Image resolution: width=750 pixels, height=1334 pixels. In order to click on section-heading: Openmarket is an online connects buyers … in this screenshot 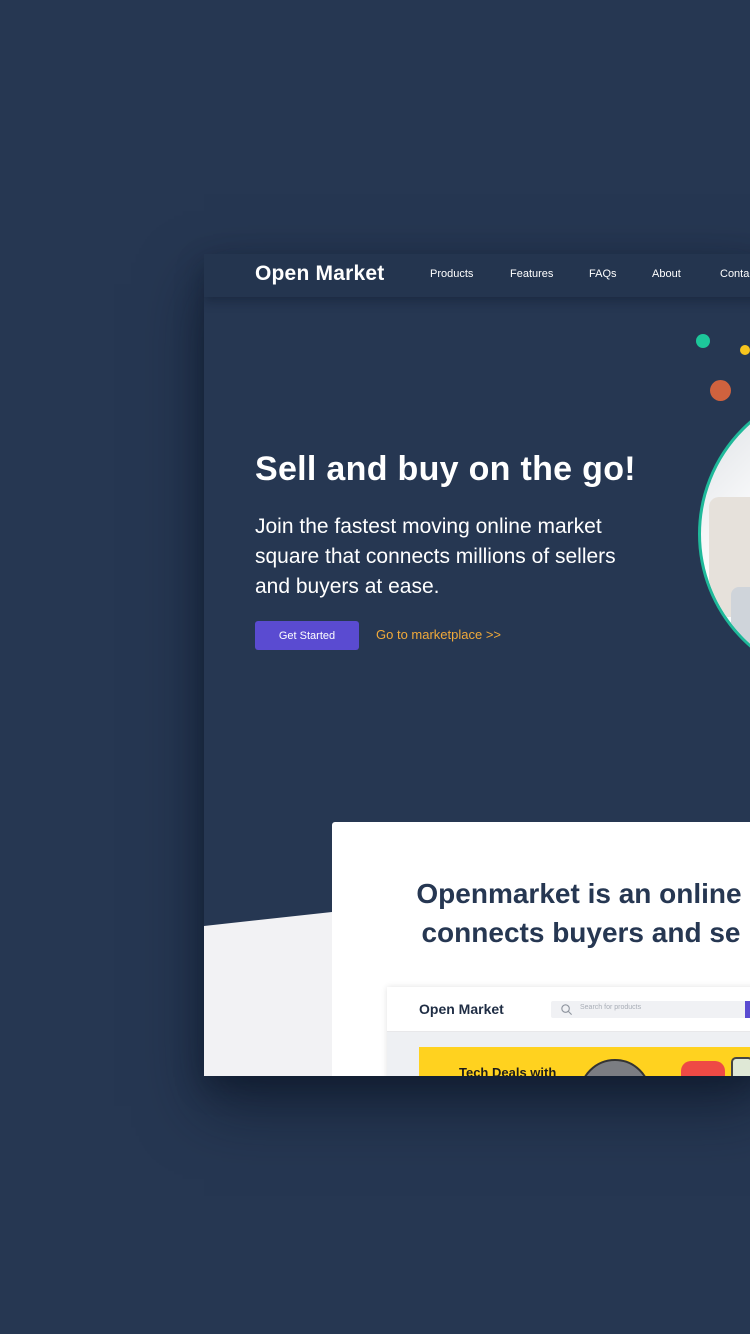, I will do `click(541, 913)`.